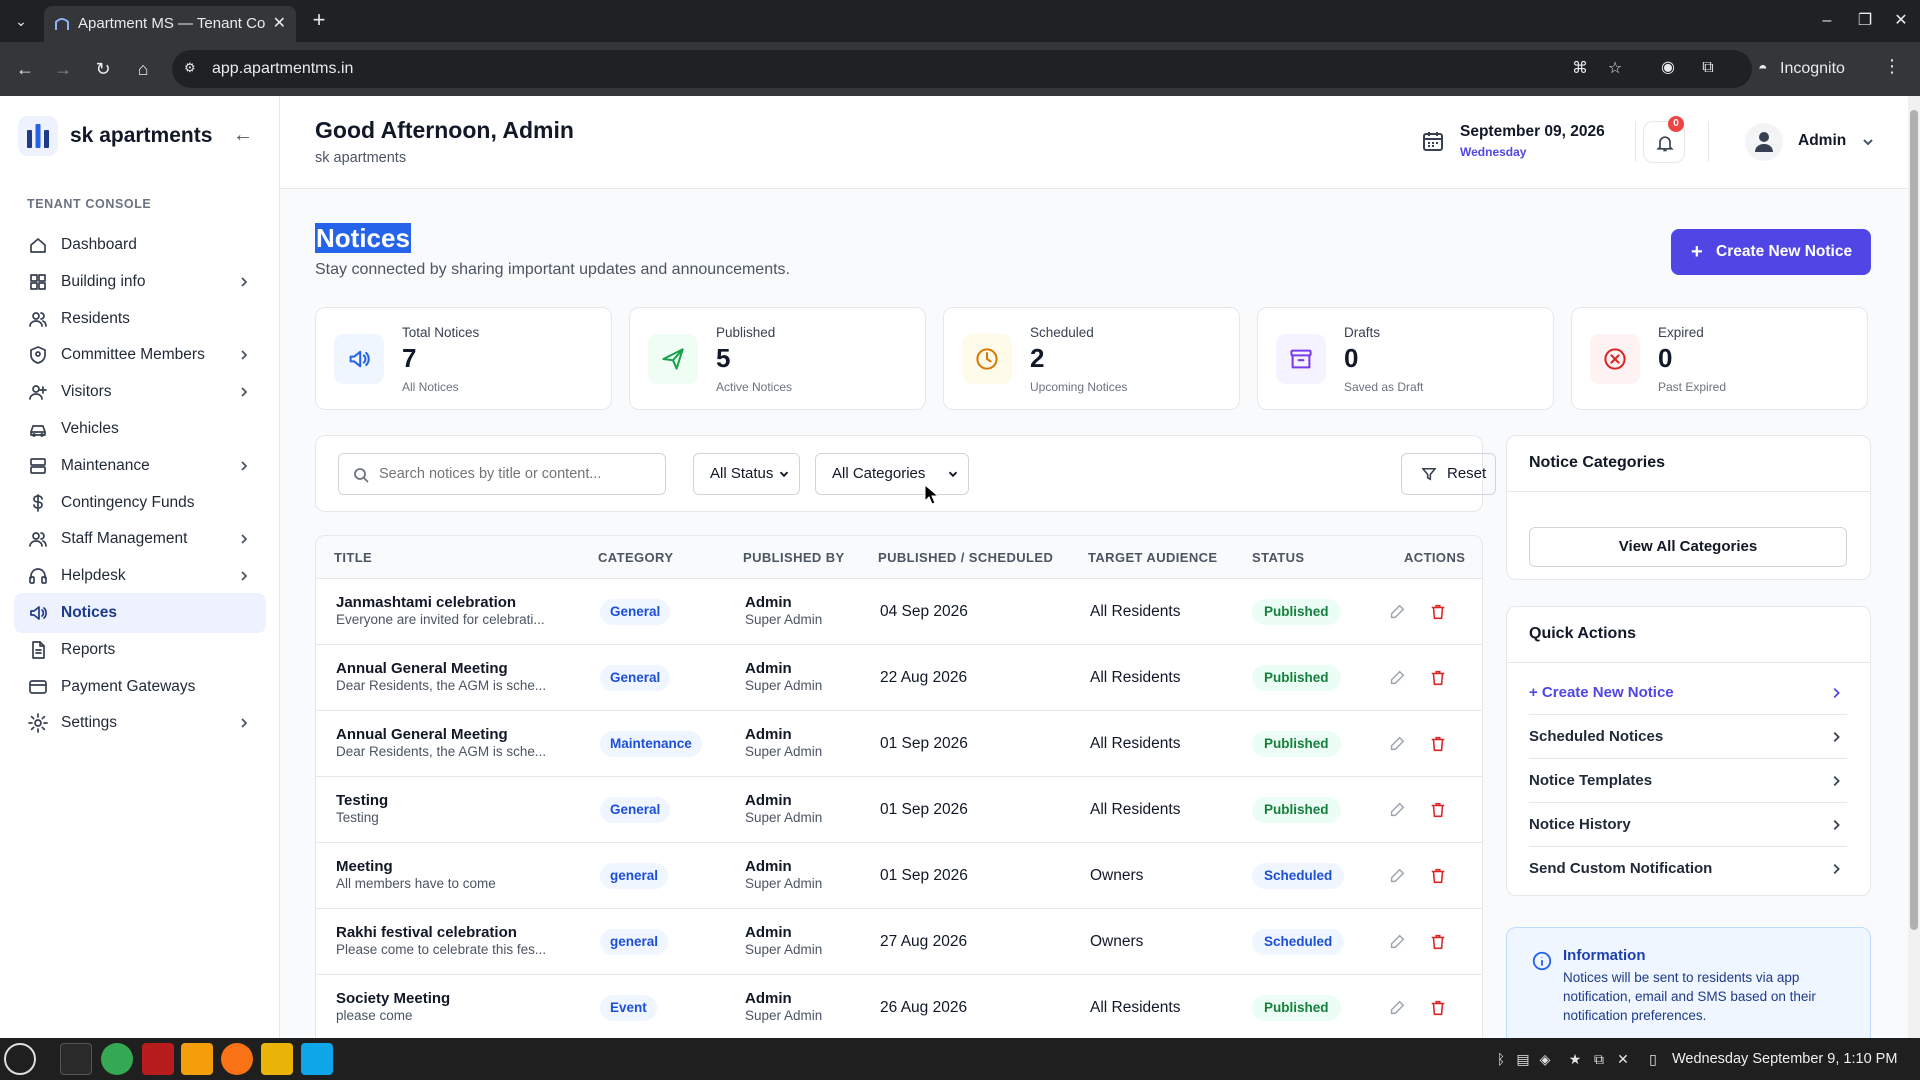  I want to click on quick-action-item: Send Custom Notification, so click(1688, 869).